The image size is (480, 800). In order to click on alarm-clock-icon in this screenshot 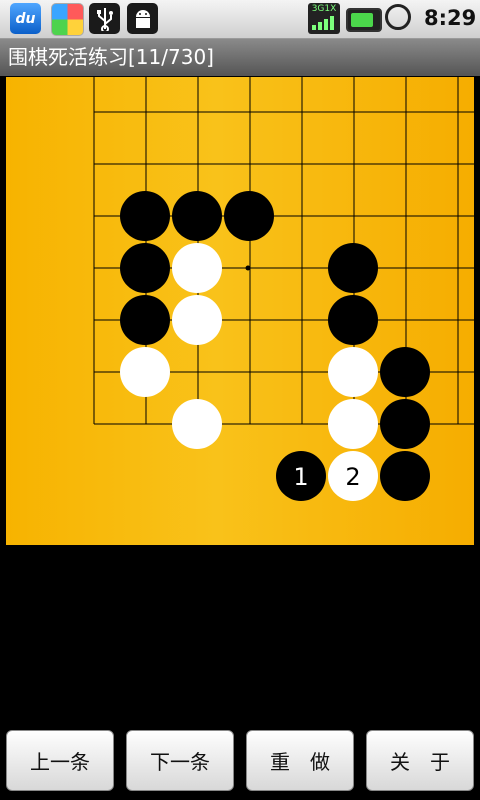, I will do `click(398, 17)`.